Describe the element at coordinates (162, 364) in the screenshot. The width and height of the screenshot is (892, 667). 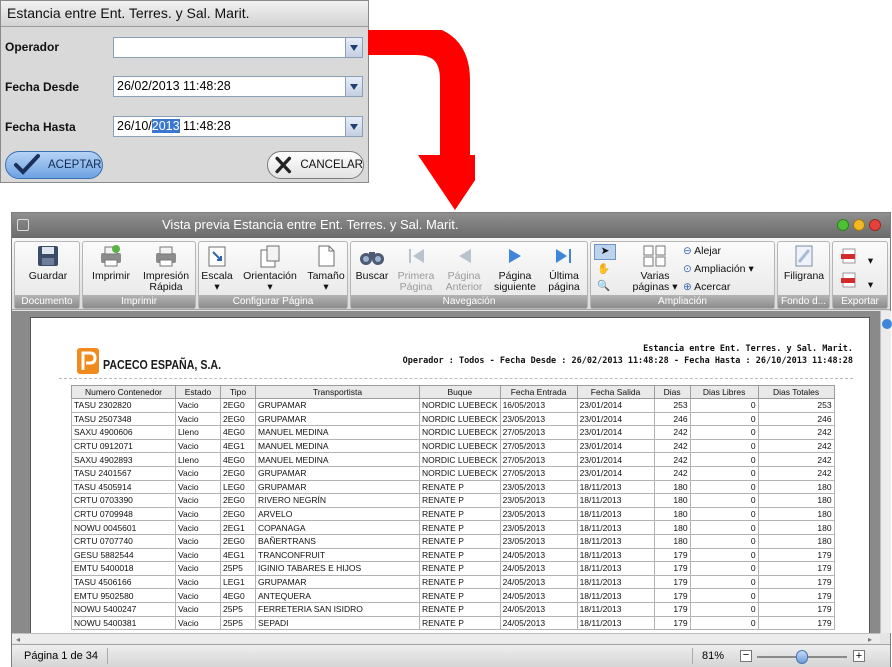
I see `company-name: PACECO ESPAÑA, S.A.` at that location.